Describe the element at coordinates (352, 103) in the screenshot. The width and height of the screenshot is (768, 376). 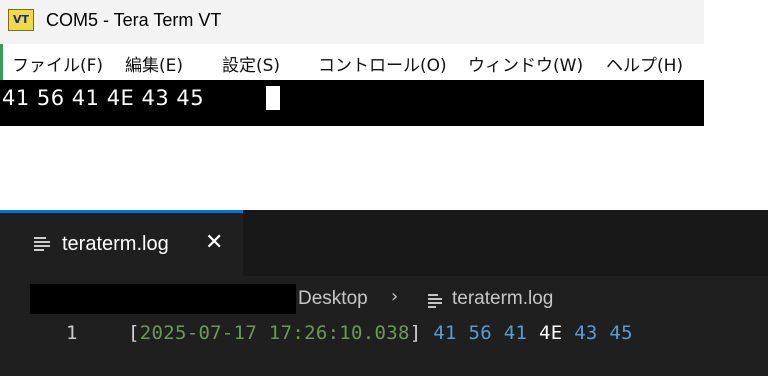
I see `terminal-area: 41 56 41 4E 43 45` at that location.